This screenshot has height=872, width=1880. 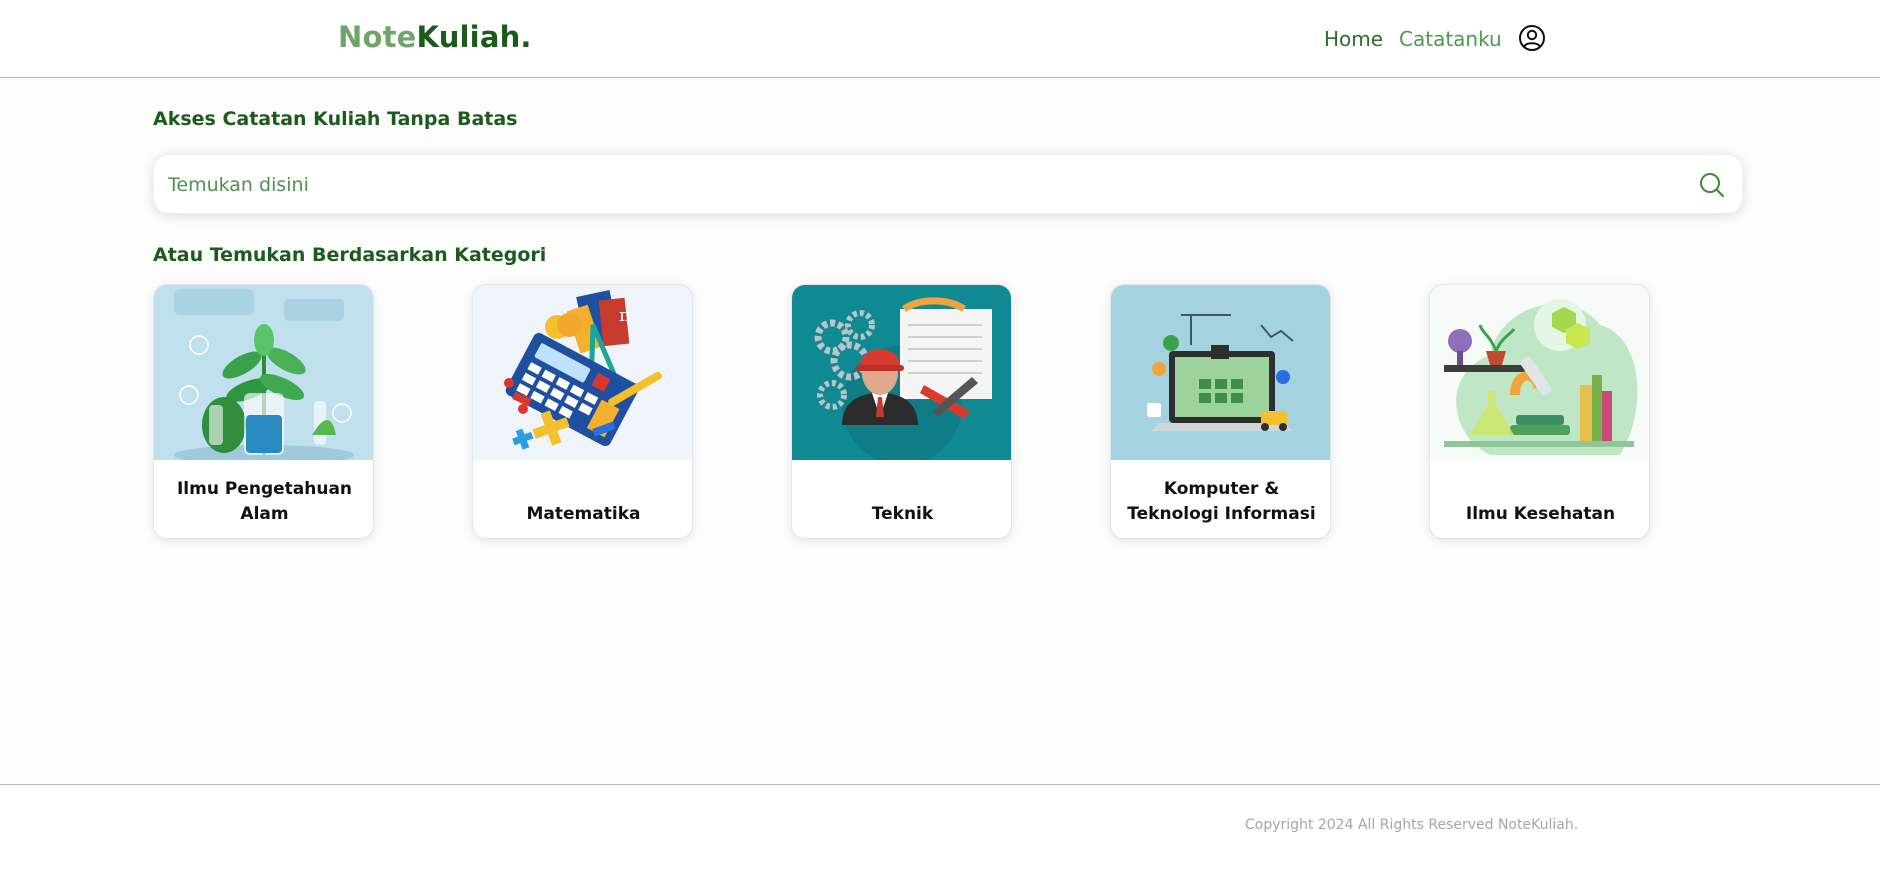 I want to click on category-card-label: Ilmu Kesehatan, so click(x=1540, y=514).